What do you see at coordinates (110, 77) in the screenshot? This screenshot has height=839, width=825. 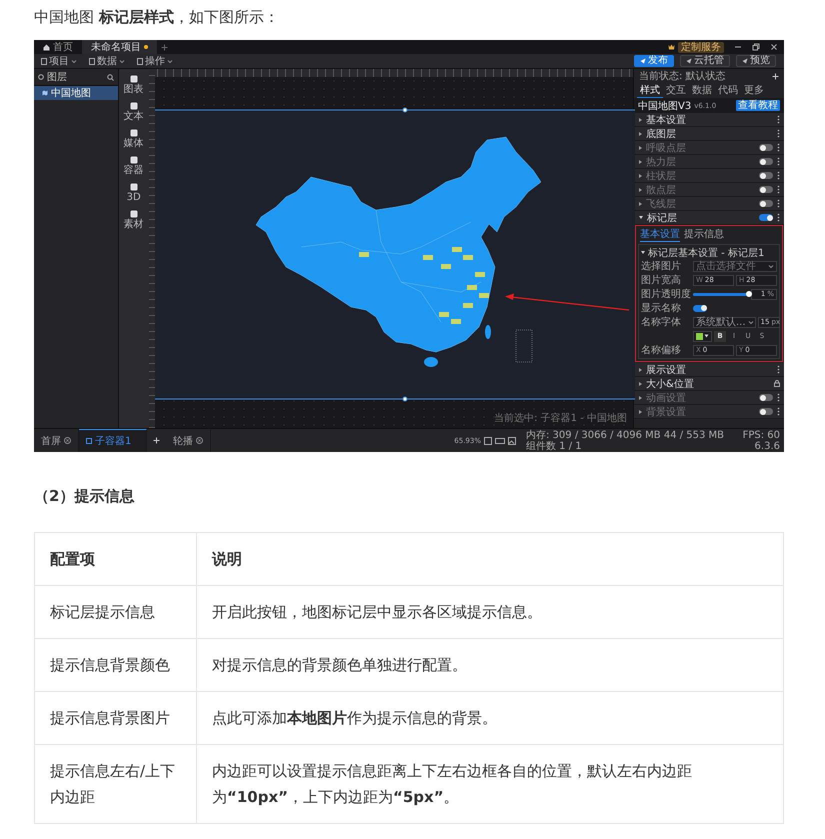 I see `search-icon` at bounding box center [110, 77].